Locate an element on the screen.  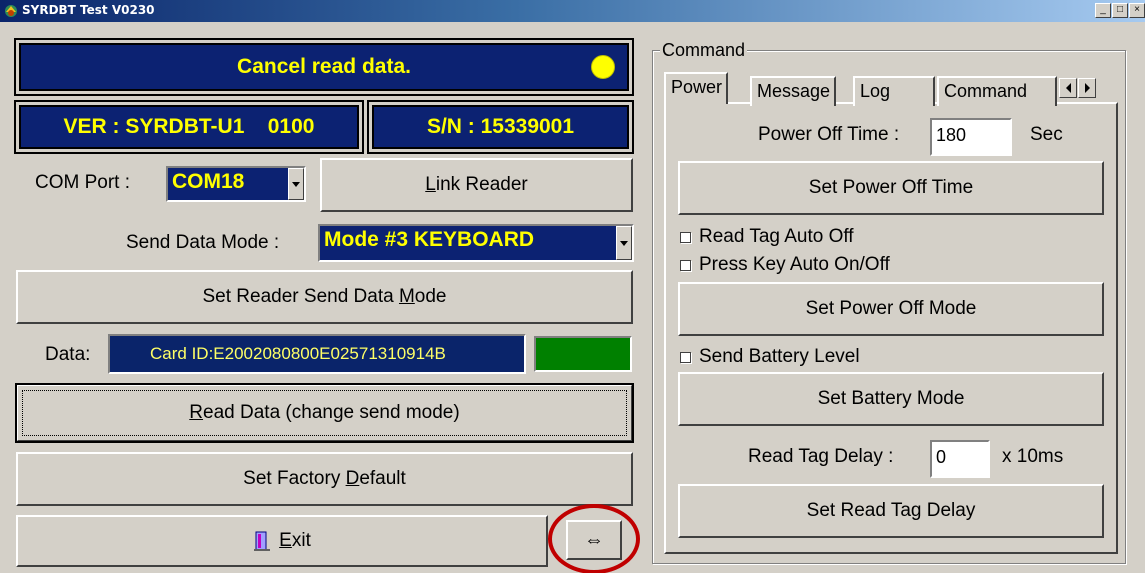
set-power-off-mode-button: Set Power Off Mode is located at coordinates (891, 309).